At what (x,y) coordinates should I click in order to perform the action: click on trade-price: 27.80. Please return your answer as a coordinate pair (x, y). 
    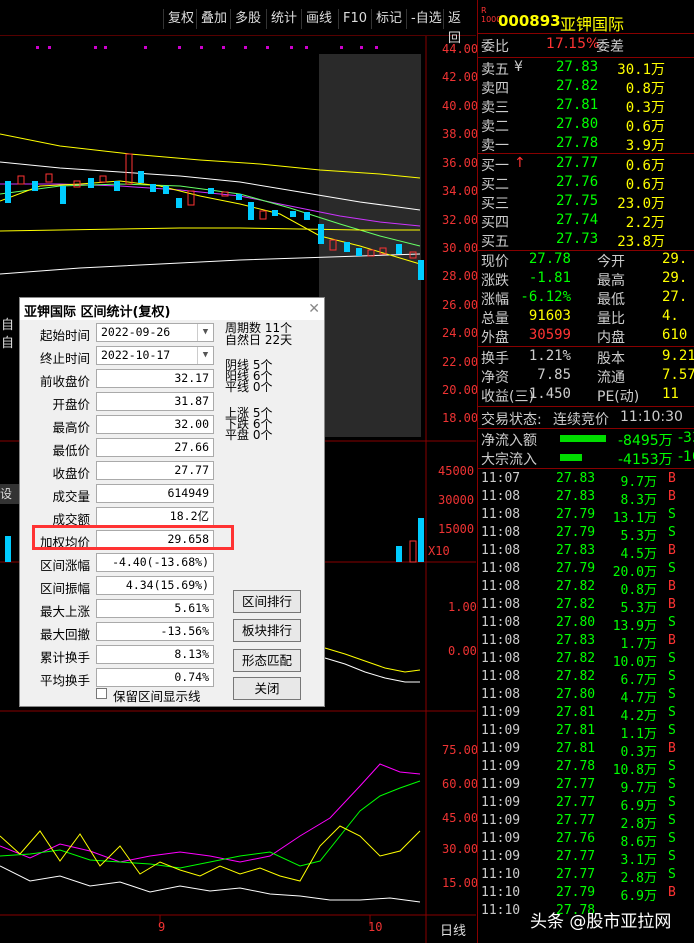
    Looking at the image, I should click on (576, 622).